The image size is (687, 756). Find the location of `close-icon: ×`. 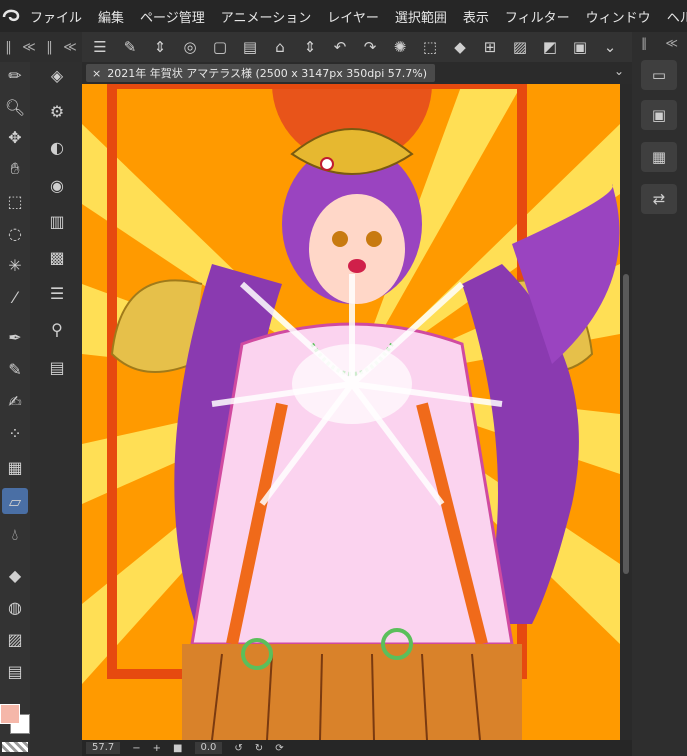

close-icon: × is located at coordinates (96, 73).